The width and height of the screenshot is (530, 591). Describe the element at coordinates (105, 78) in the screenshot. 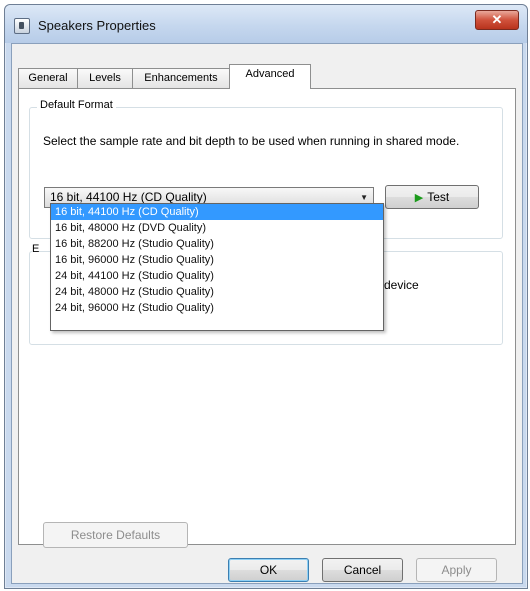

I see `tab-levels: Levels` at that location.